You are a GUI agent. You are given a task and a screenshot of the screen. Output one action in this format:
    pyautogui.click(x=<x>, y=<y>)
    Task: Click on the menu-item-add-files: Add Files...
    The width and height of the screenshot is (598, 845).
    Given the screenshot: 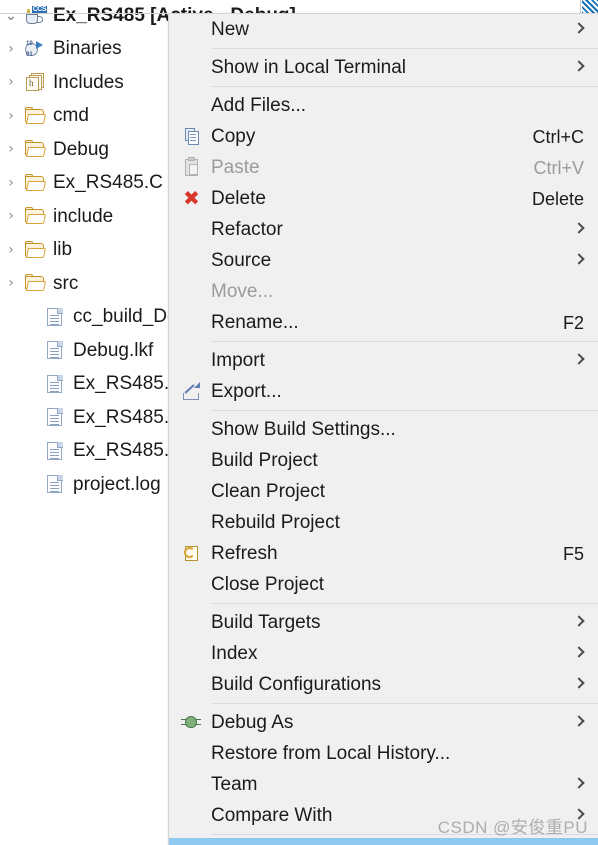 What is the action you would take?
    pyautogui.click(x=383, y=105)
    